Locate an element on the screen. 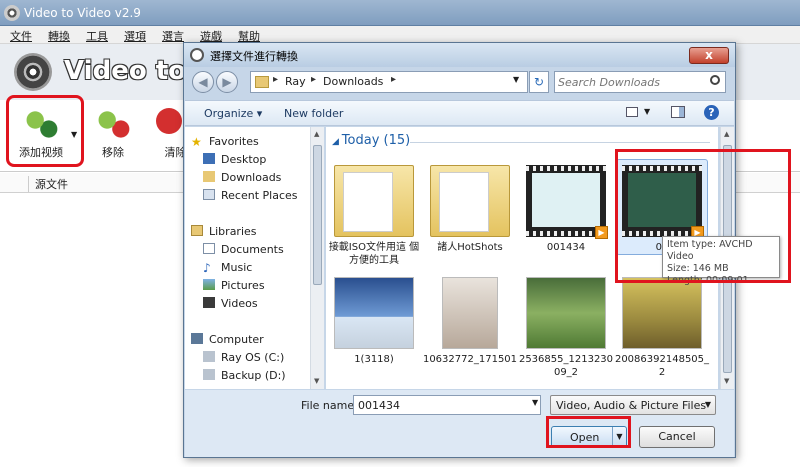  file-type-value: Video, Audio & Picture Files is located at coordinates (631, 405).